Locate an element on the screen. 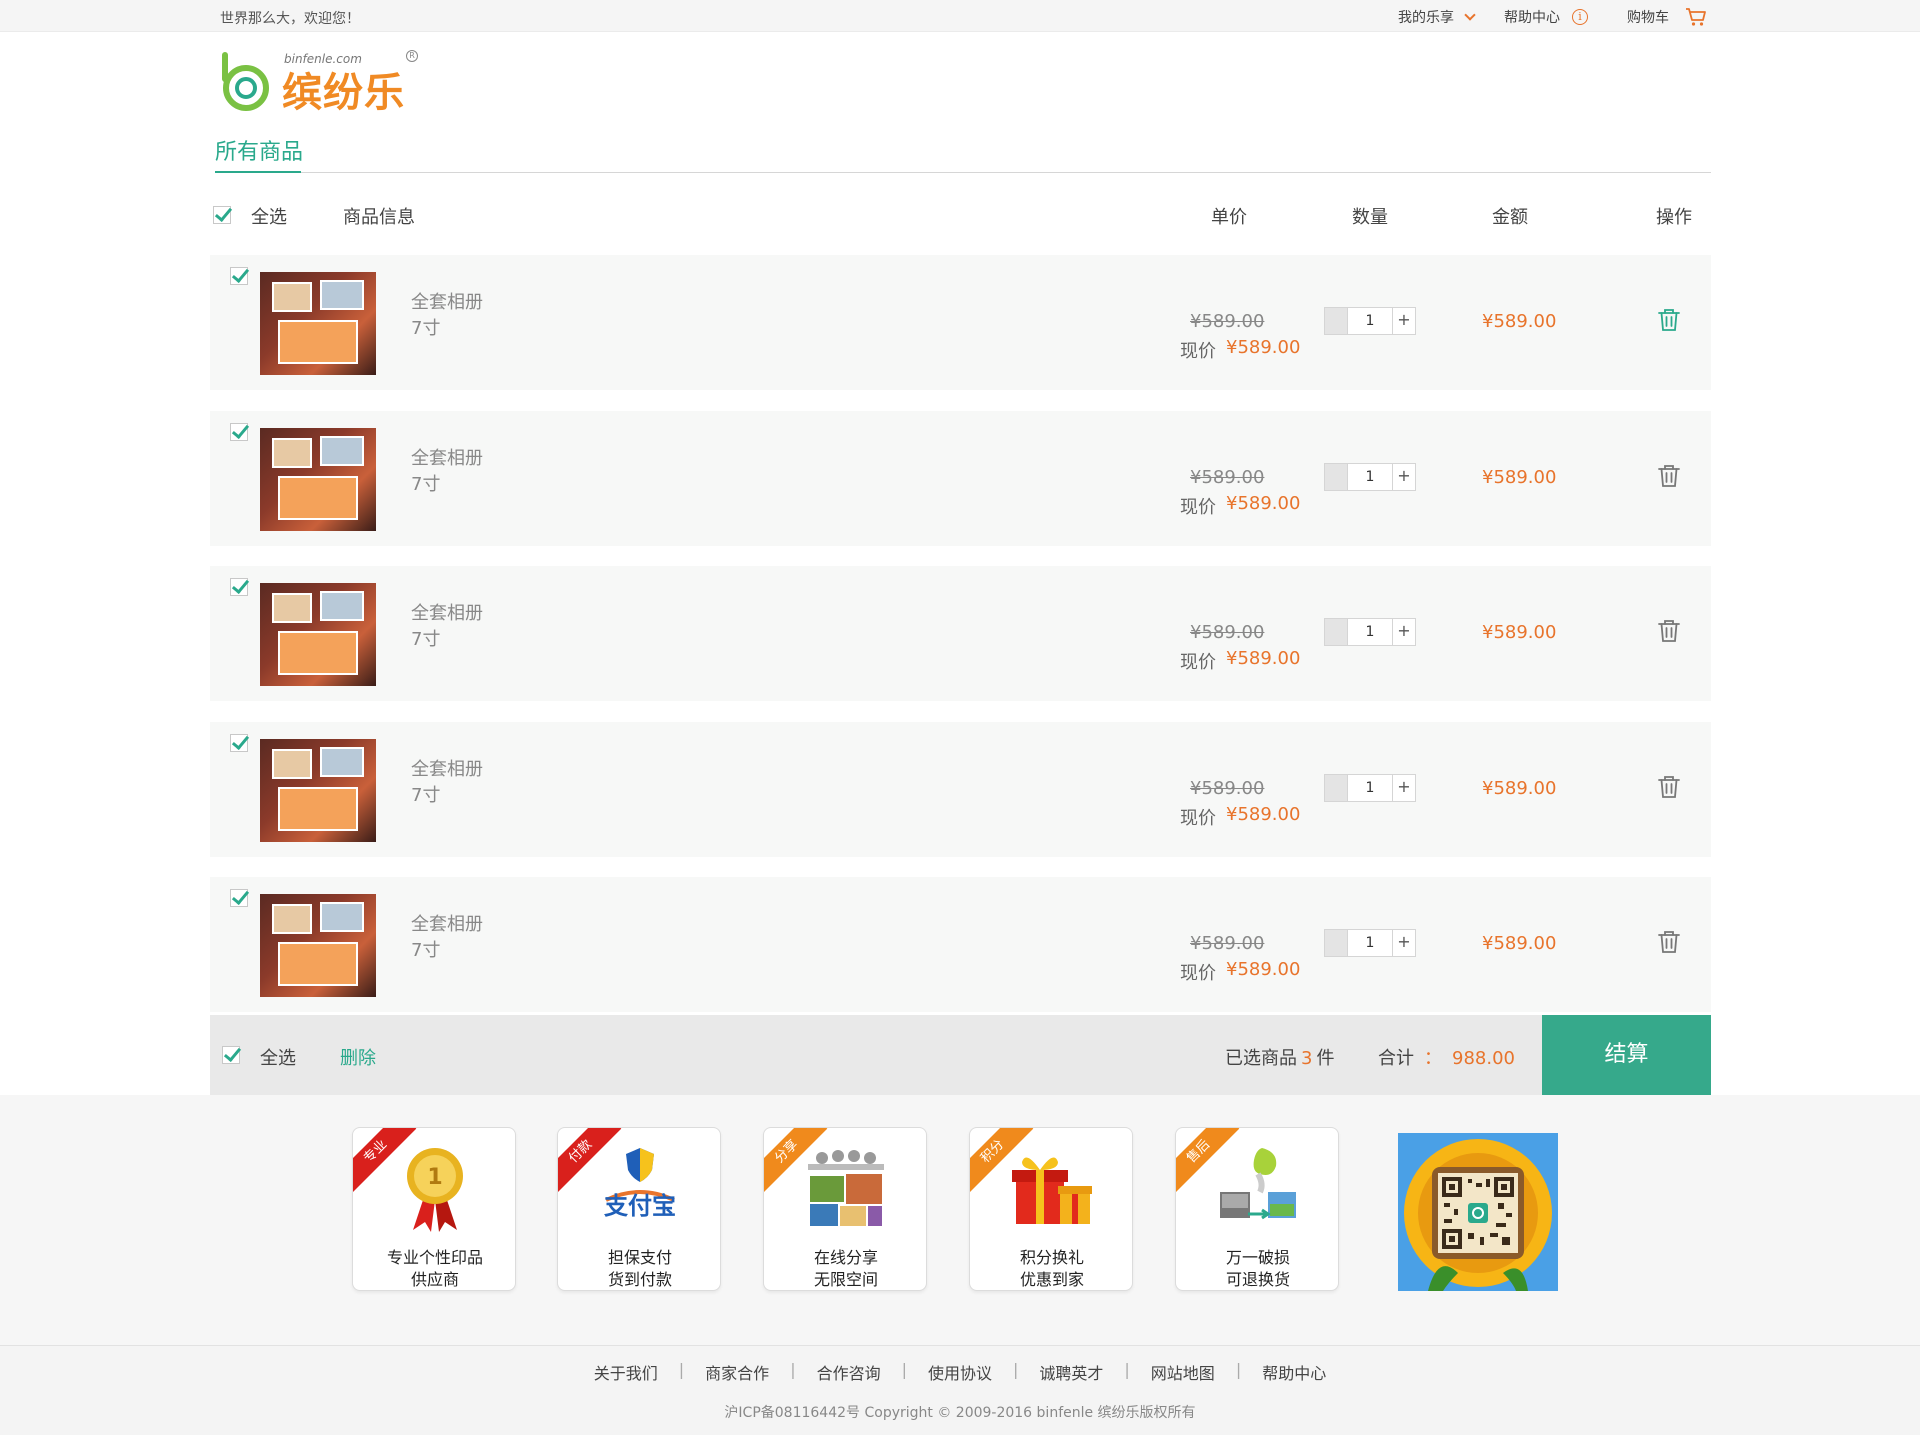  product-spec: 7寸 is located at coordinates (426, 795).